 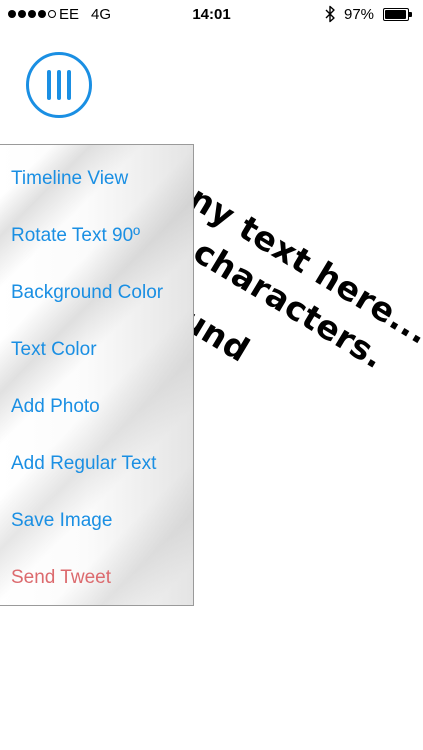 I want to click on menu-item-add-regular-text: Add Regular Text, so click(x=96, y=463).